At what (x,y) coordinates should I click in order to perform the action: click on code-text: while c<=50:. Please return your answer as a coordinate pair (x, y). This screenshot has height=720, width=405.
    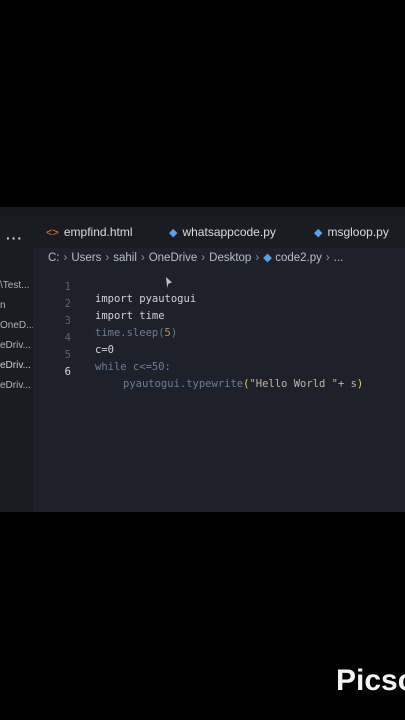
    Looking at the image, I should click on (133, 367).